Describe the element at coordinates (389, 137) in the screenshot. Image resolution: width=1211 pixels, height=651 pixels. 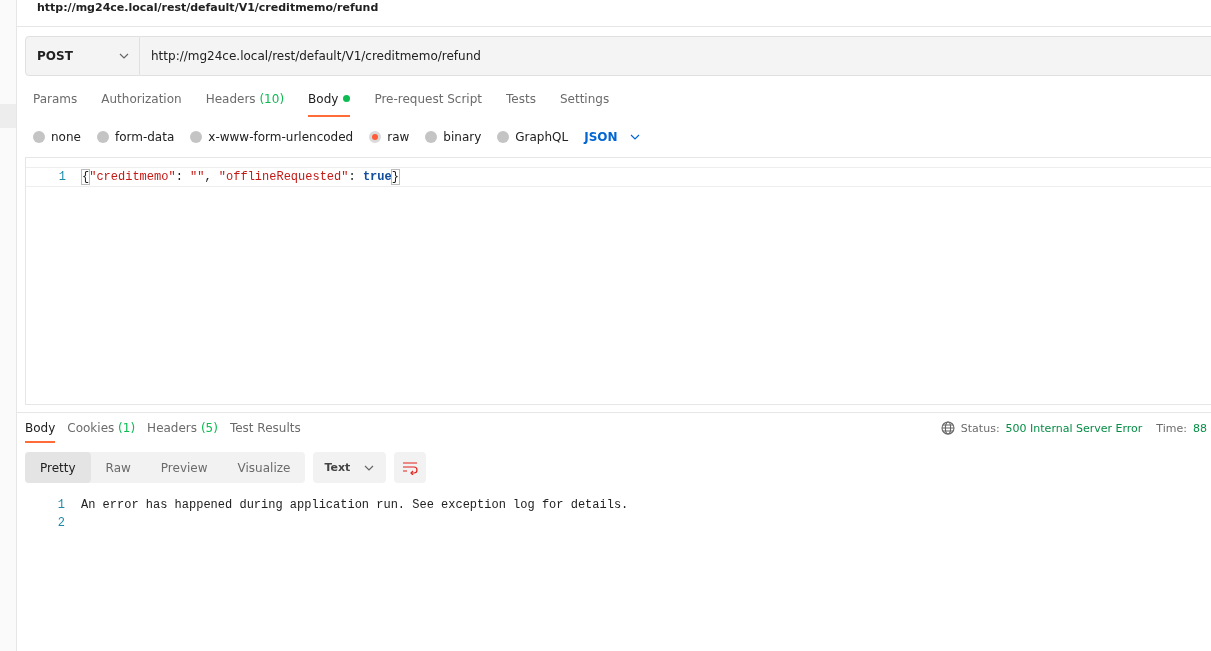
I see `body-type-radio: raw` at that location.